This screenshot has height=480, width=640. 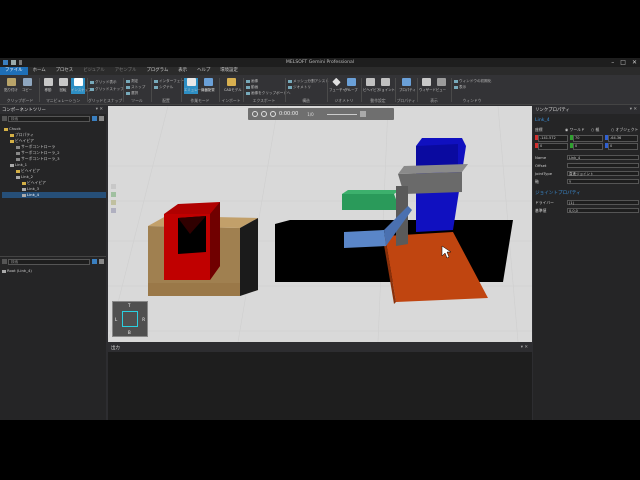 I want to click on paste-button: 貼り付け, so click(x=11, y=86).